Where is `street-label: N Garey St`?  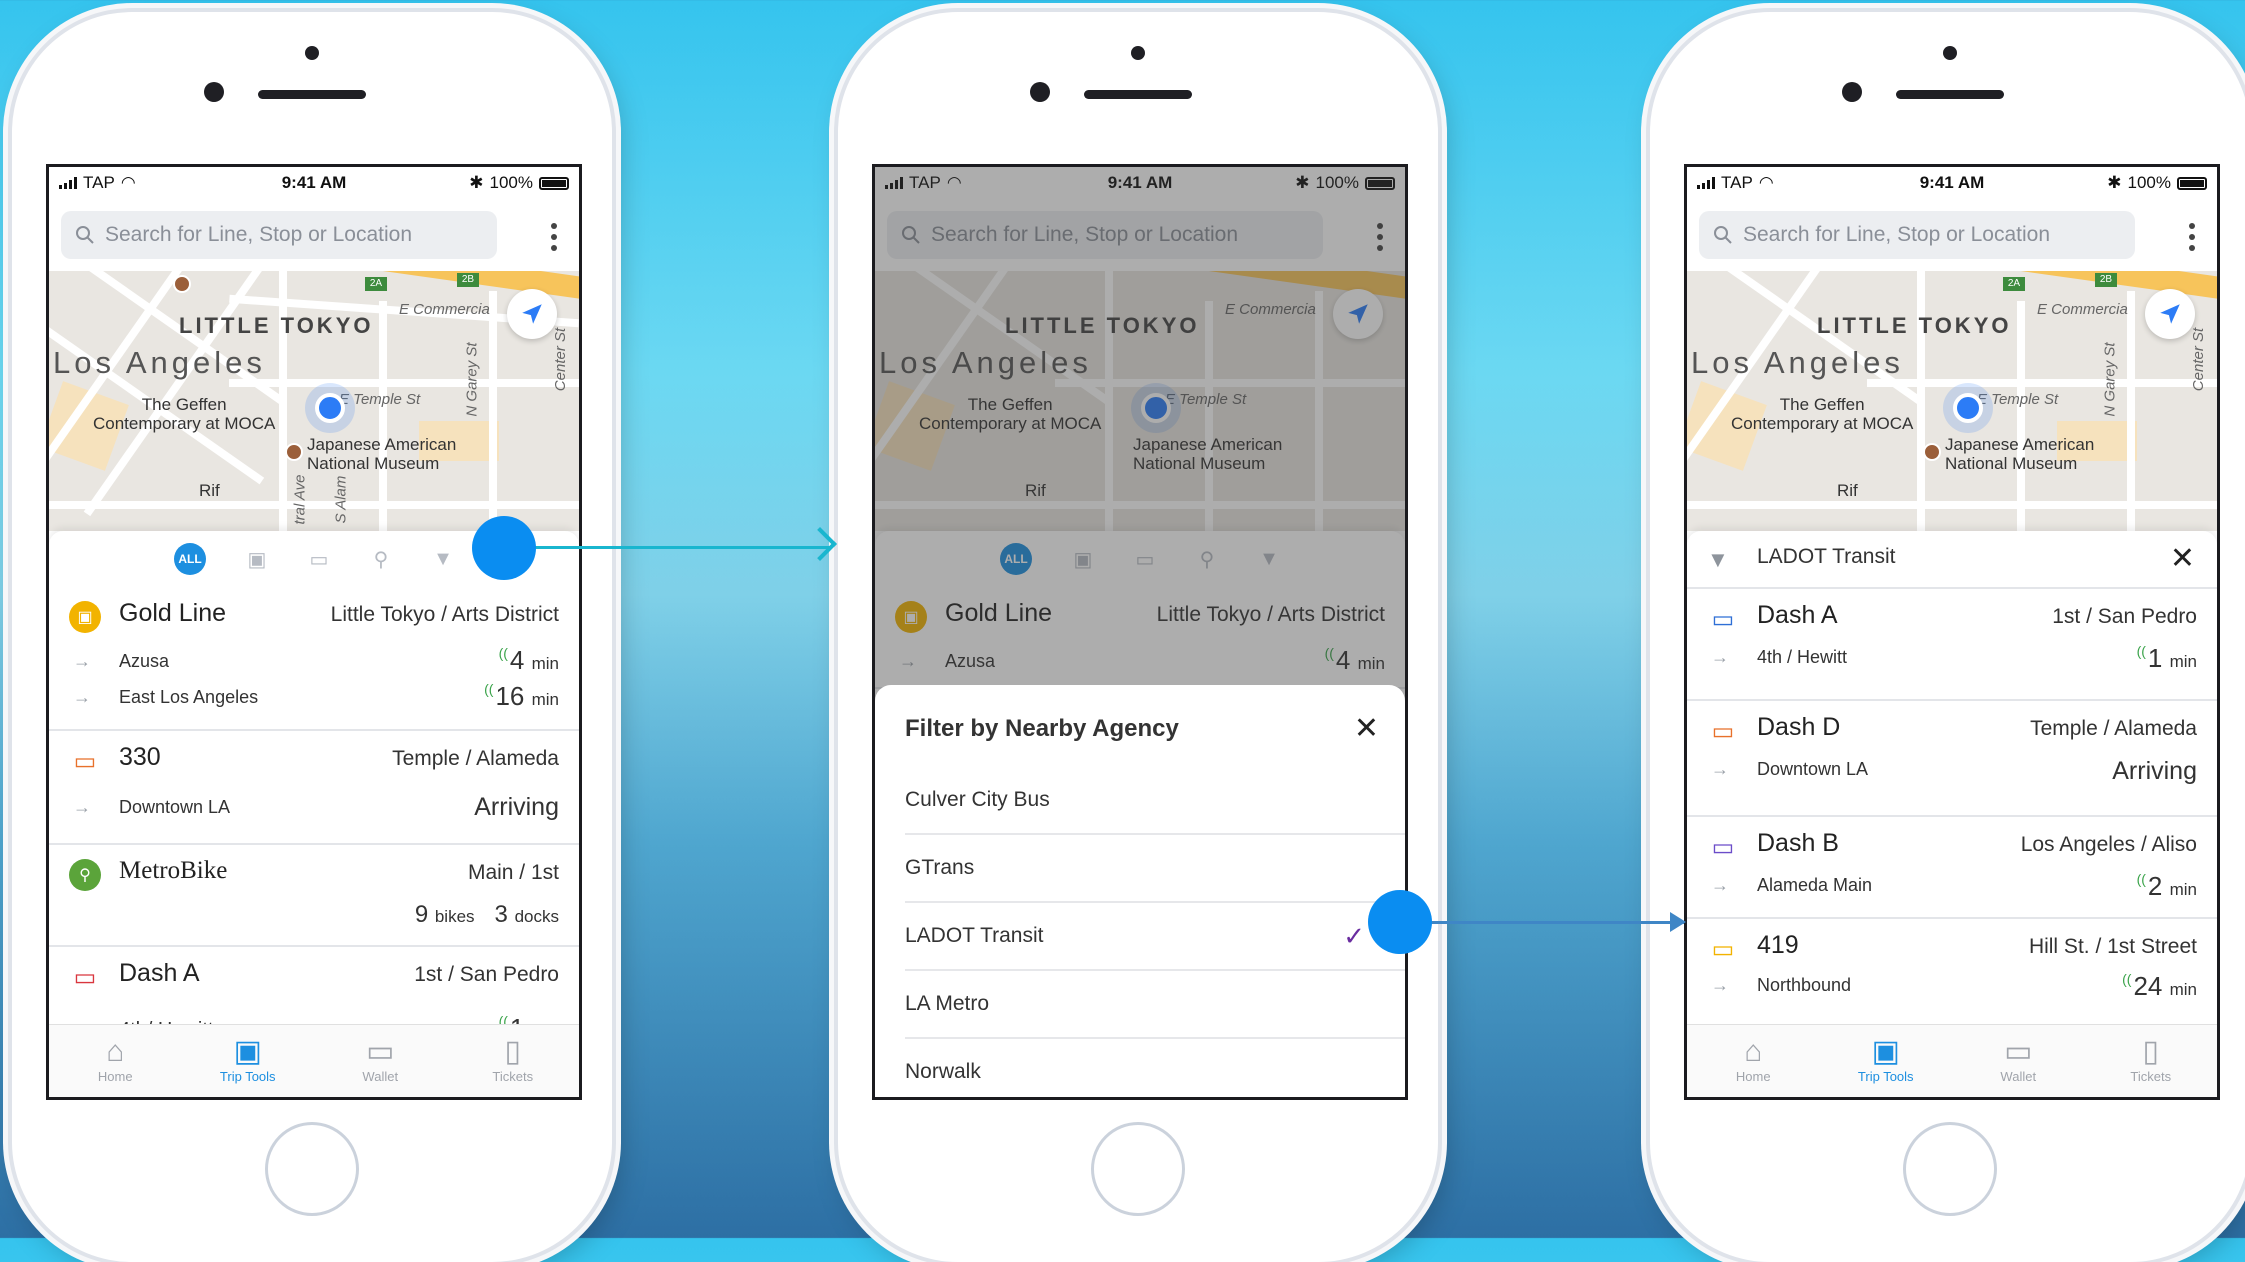
street-label: N Garey St is located at coordinates (2110, 379).